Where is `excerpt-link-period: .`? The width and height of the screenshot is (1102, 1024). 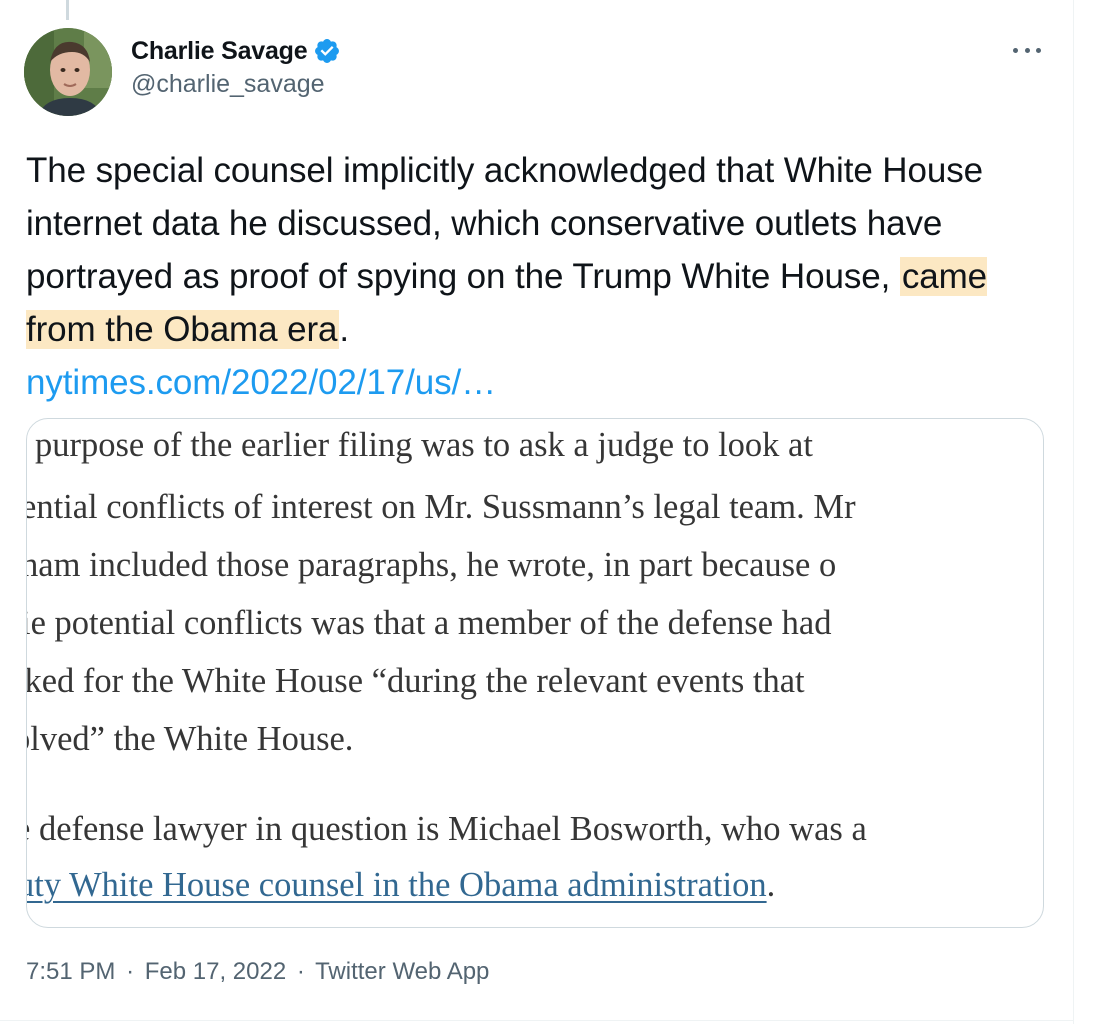
excerpt-link-period: . is located at coordinates (771, 885).